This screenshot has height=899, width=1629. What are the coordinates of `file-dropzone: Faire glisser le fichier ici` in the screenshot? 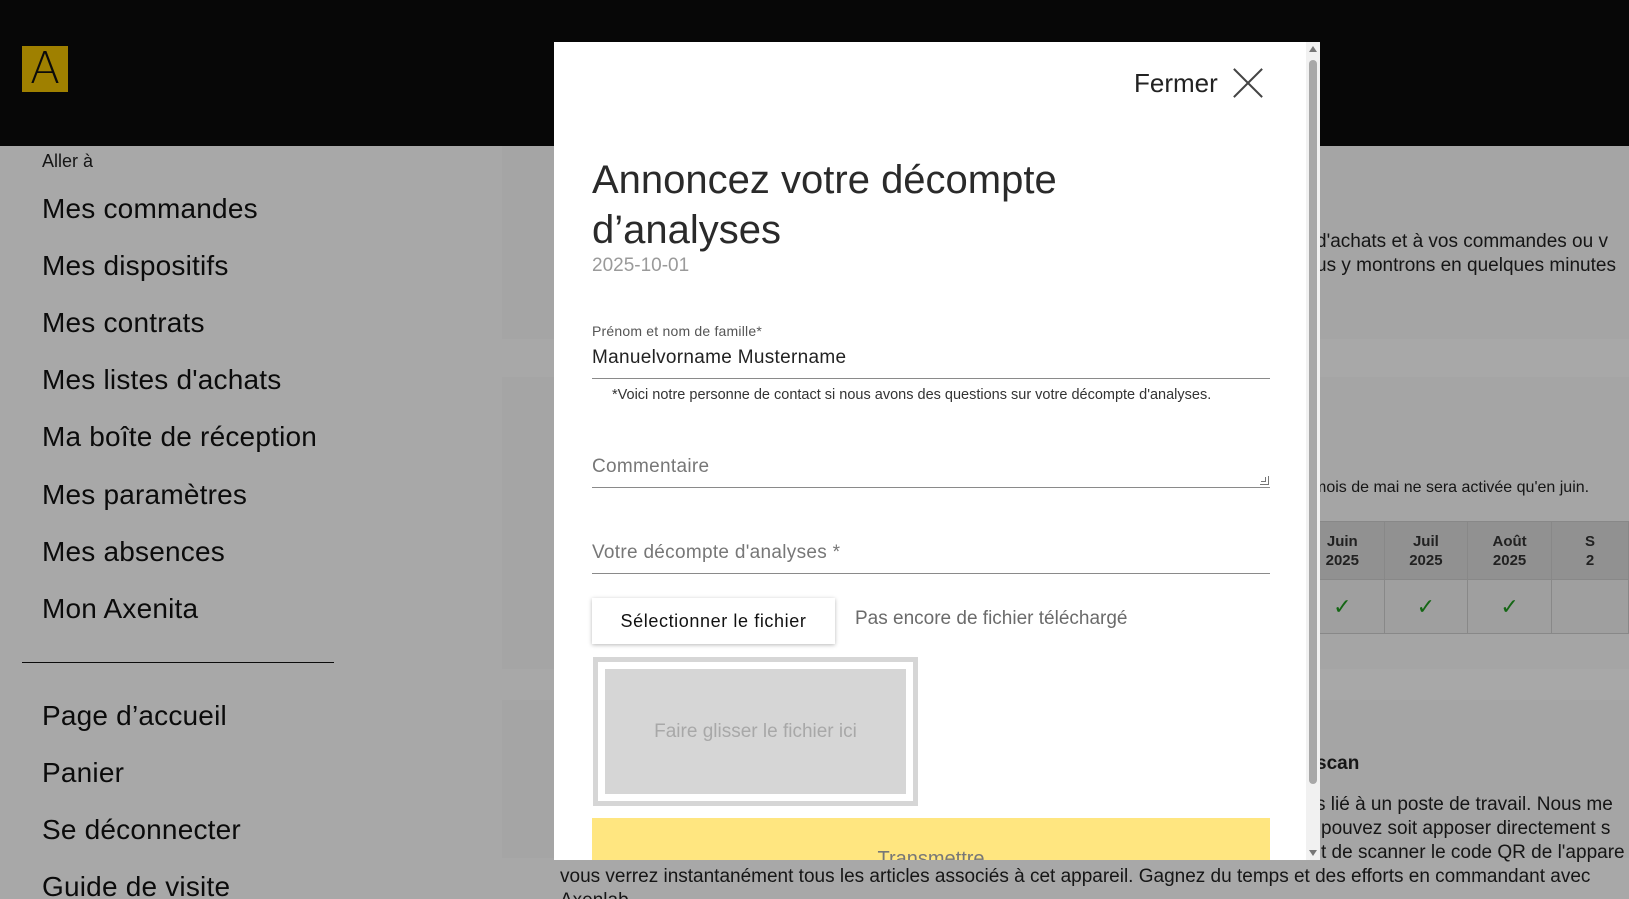 It's located at (755, 731).